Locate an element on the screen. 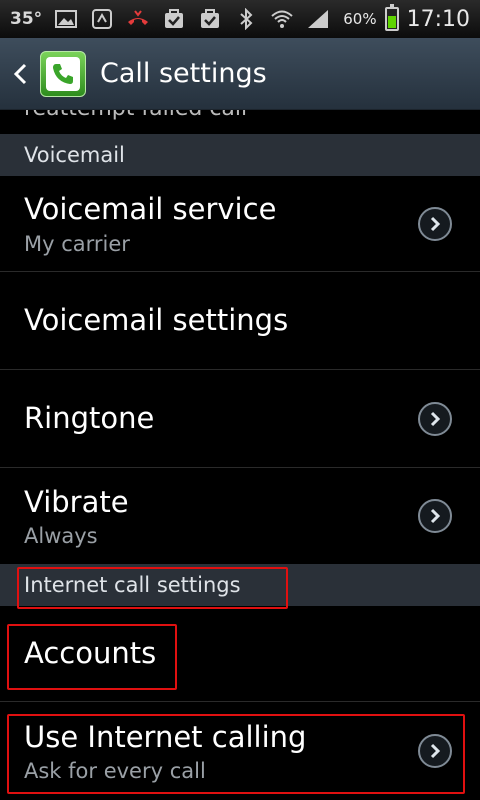 This screenshot has height=800, width=480. voicemail-service-item: Voicemail service My carrier is located at coordinates (240, 224).